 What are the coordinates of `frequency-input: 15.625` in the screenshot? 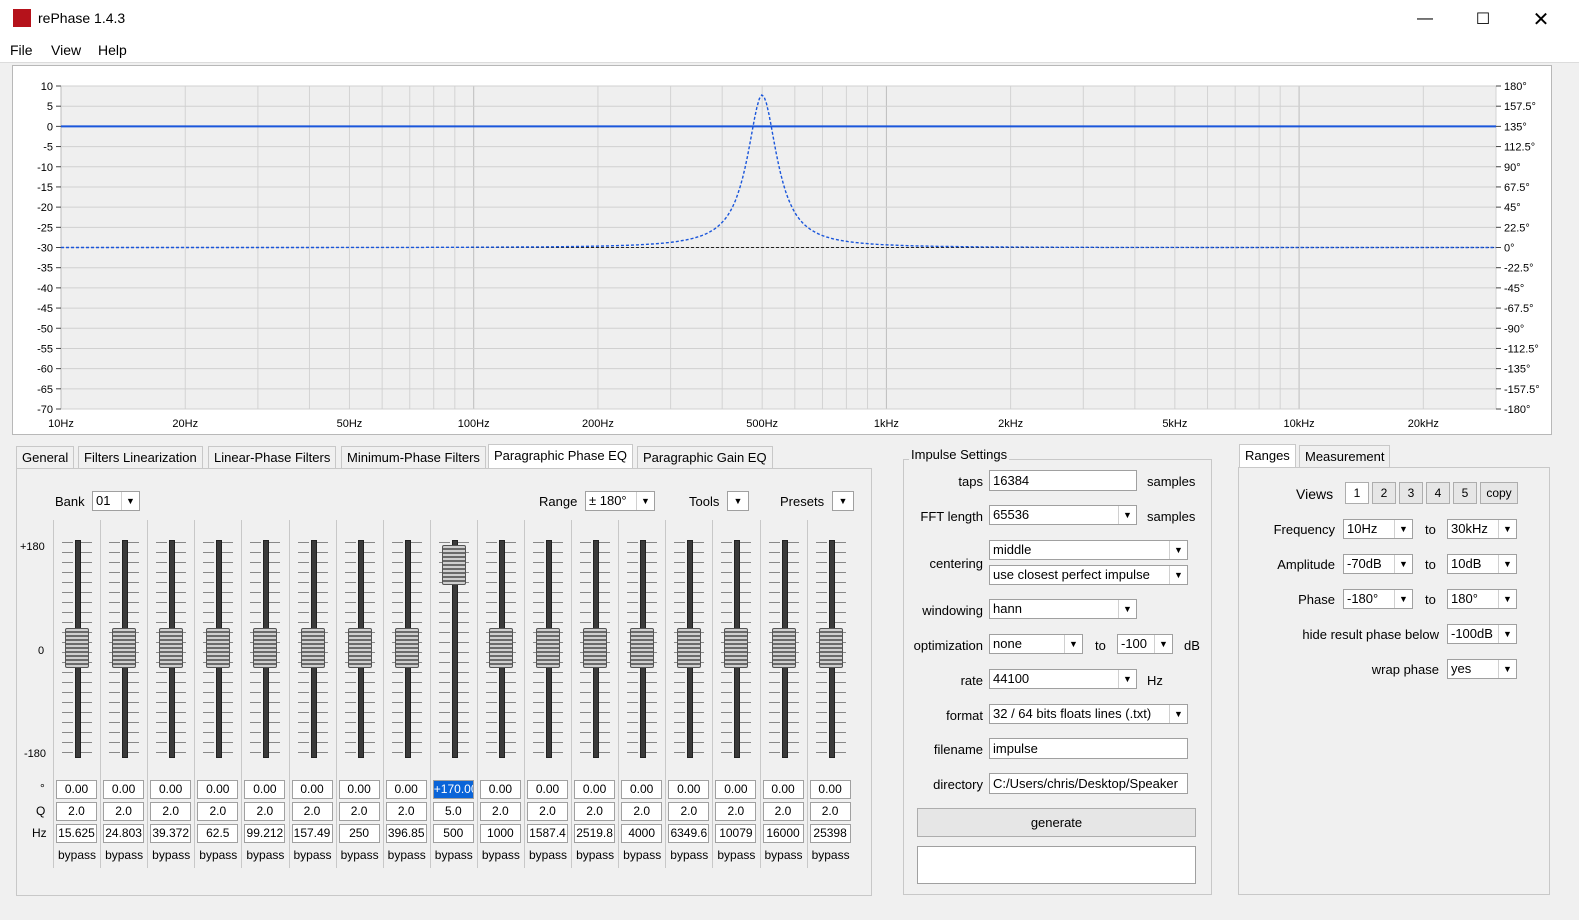 It's located at (76, 833).